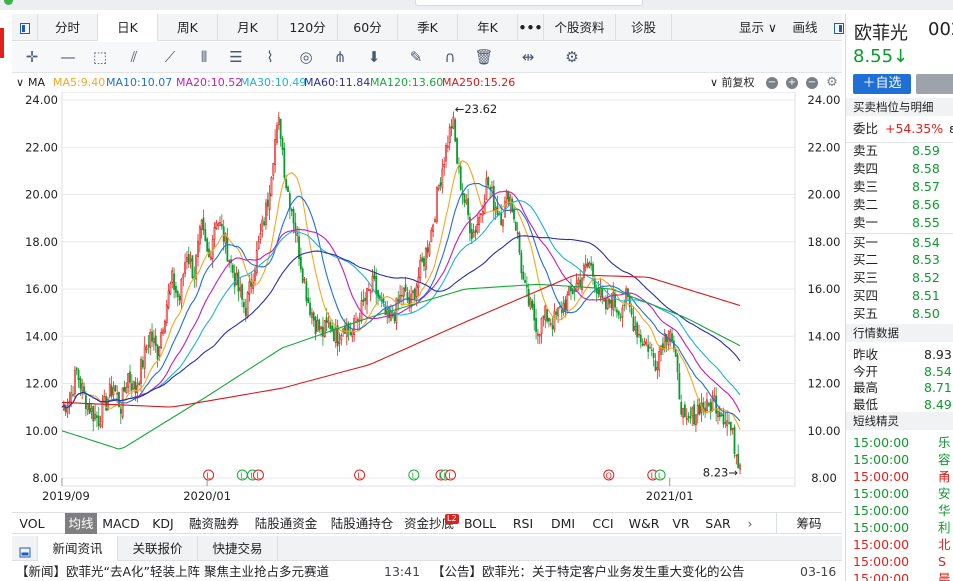  I want to click on panel-toggle-button, so click(25, 27).